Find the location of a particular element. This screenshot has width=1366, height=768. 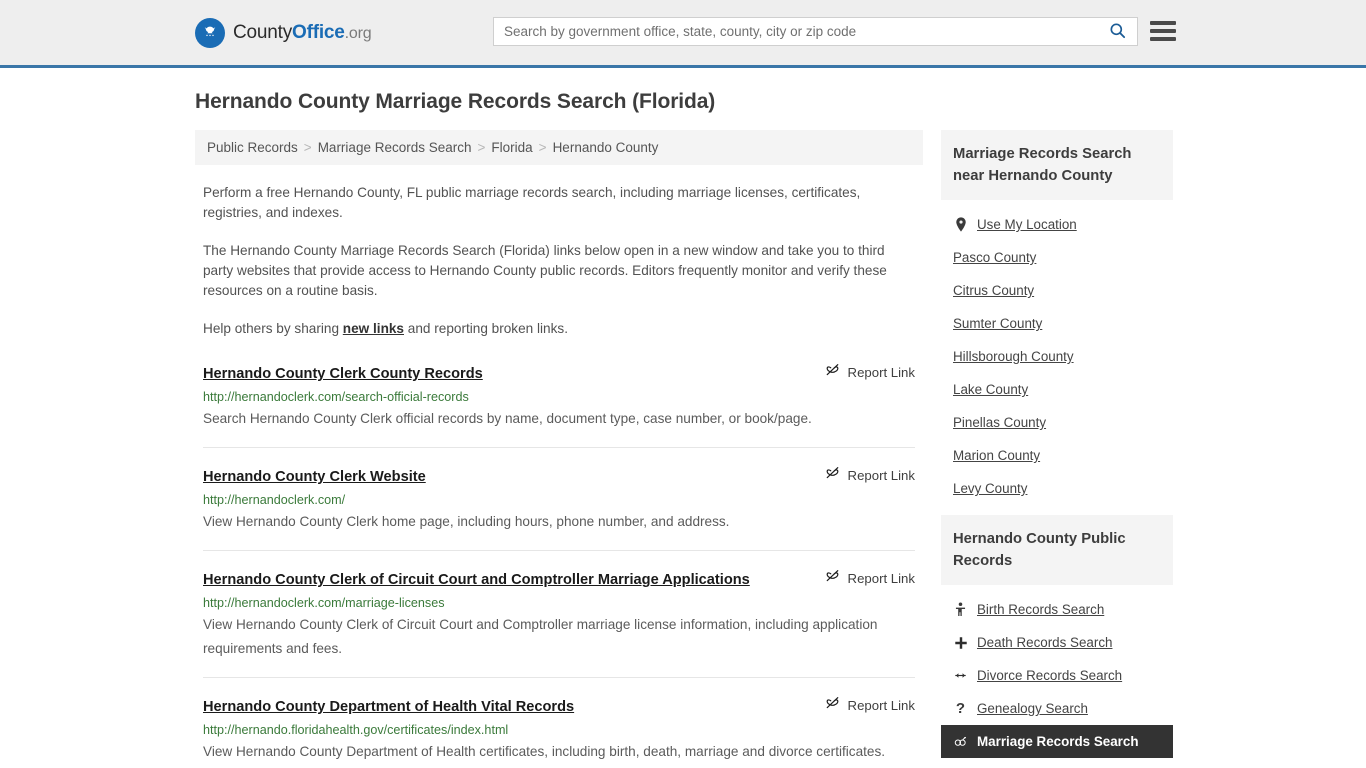

marriage-rings-icon is located at coordinates (960, 741).